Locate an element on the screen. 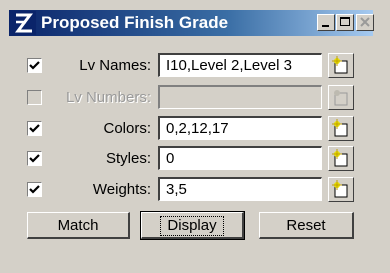 This screenshot has height=273, width=390. close-icon is located at coordinates (365, 22).